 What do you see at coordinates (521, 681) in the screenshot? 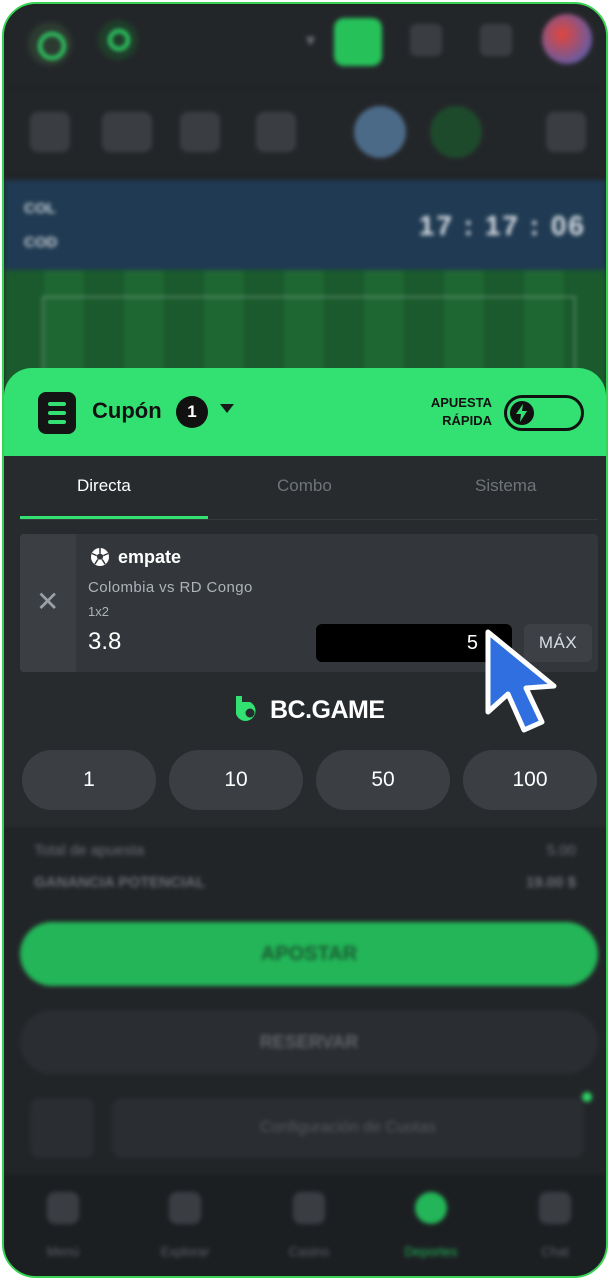
I see `pointer-cursor-icon` at bounding box center [521, 681].